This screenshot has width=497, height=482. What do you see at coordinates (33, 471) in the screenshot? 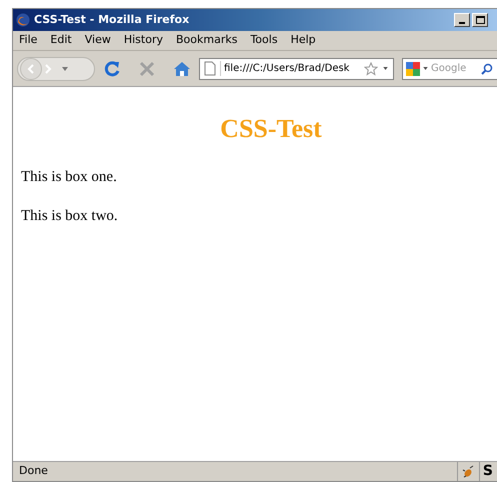
I see `status-text: Done` at bounding box center [33, 471].